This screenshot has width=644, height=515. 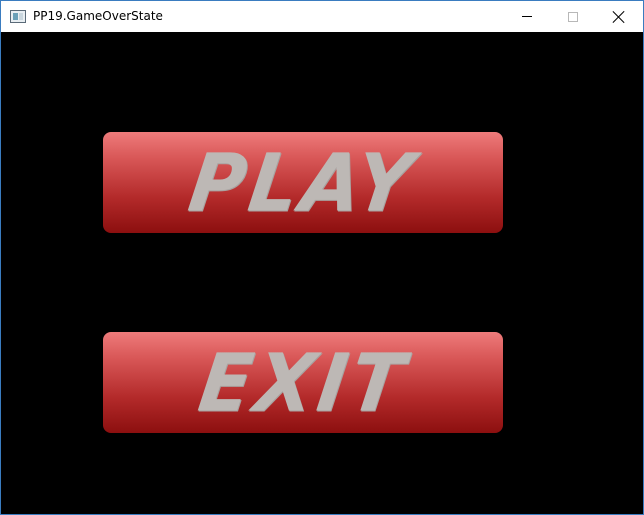 What do you see at coordinates (21, 16) in the screenshot?
I see `app-icon-pane-right` at bounding box center [21, 16].